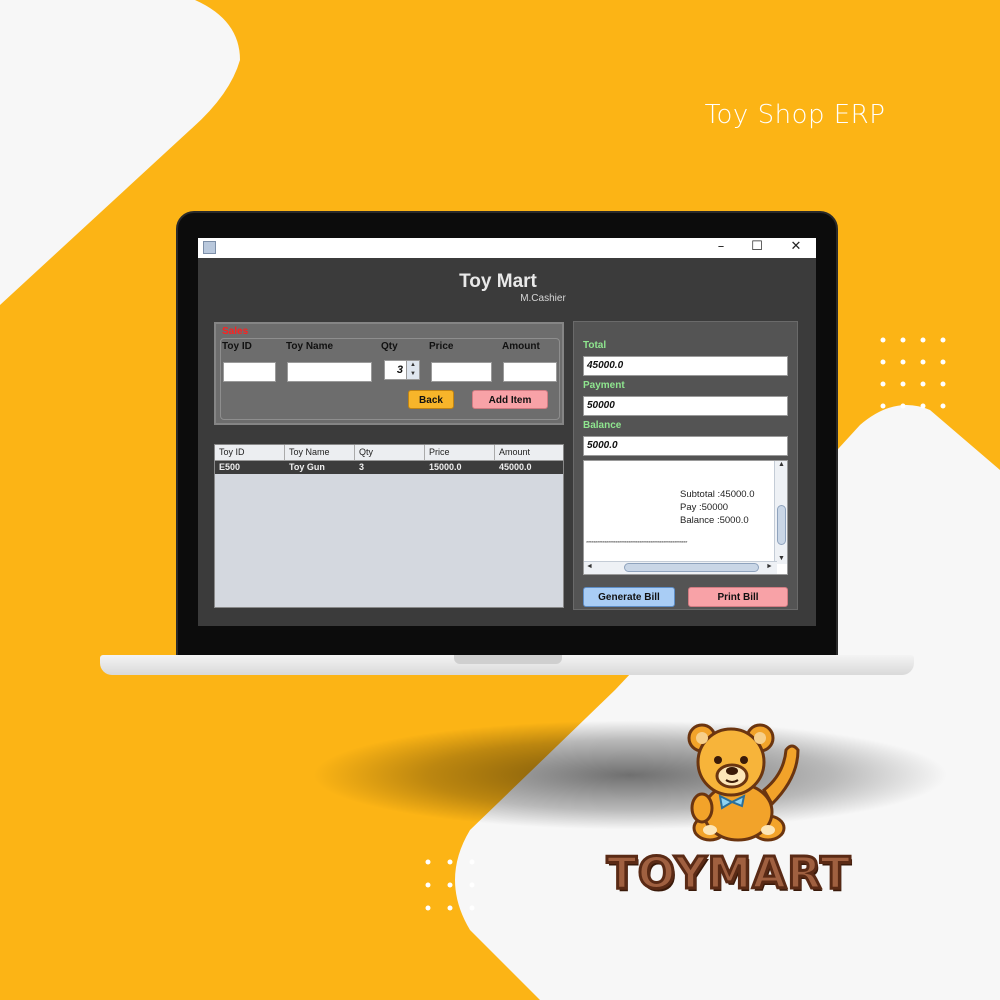  What do you see at coordinates (362, 467) in the screenshot?
I see `table-cell: 3` at bounding box center [362, 467].